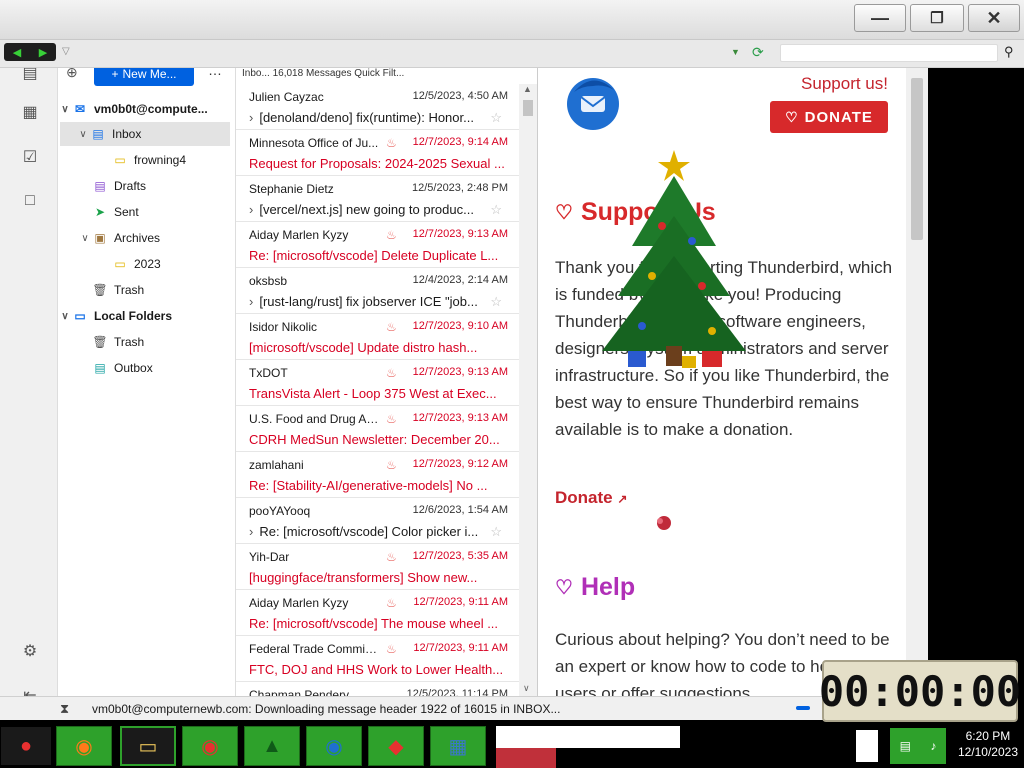 The height and width of the screenshot is (768, 1024). I want to click on sent-icon: ➤, so click(100, 212).